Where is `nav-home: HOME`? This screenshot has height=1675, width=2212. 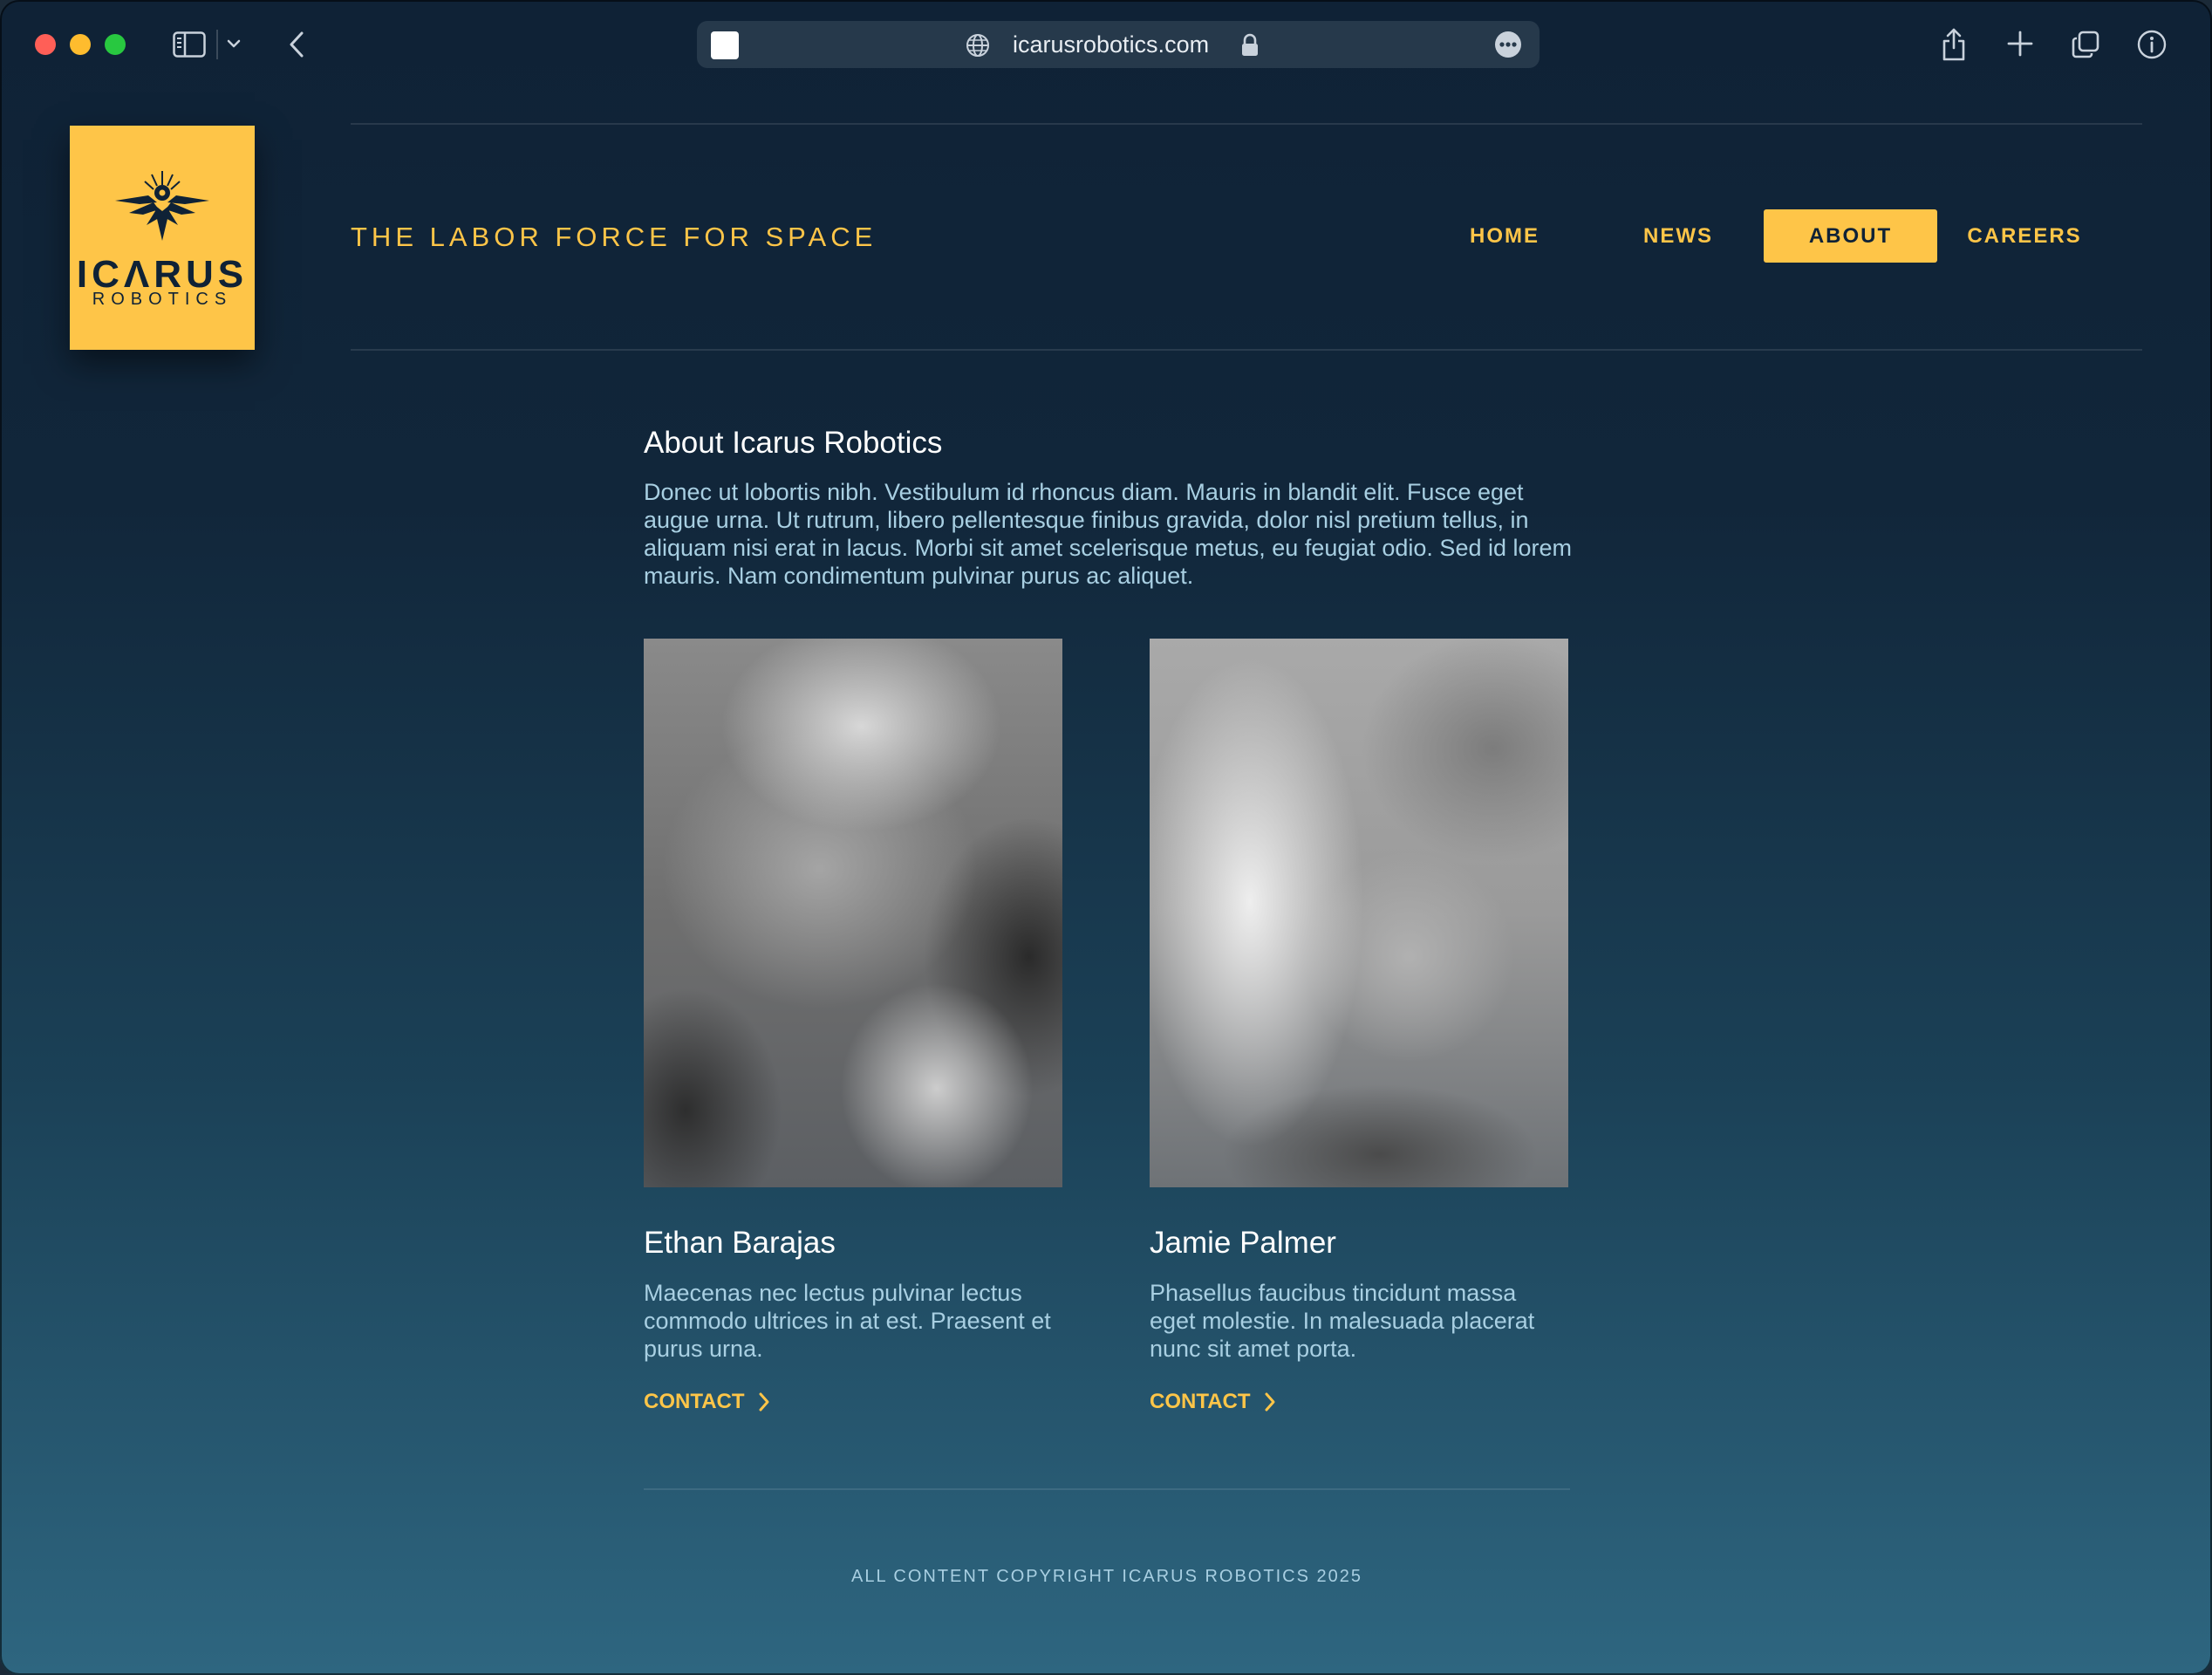
nav-home: HOME is located at coordinates (1504, 236).